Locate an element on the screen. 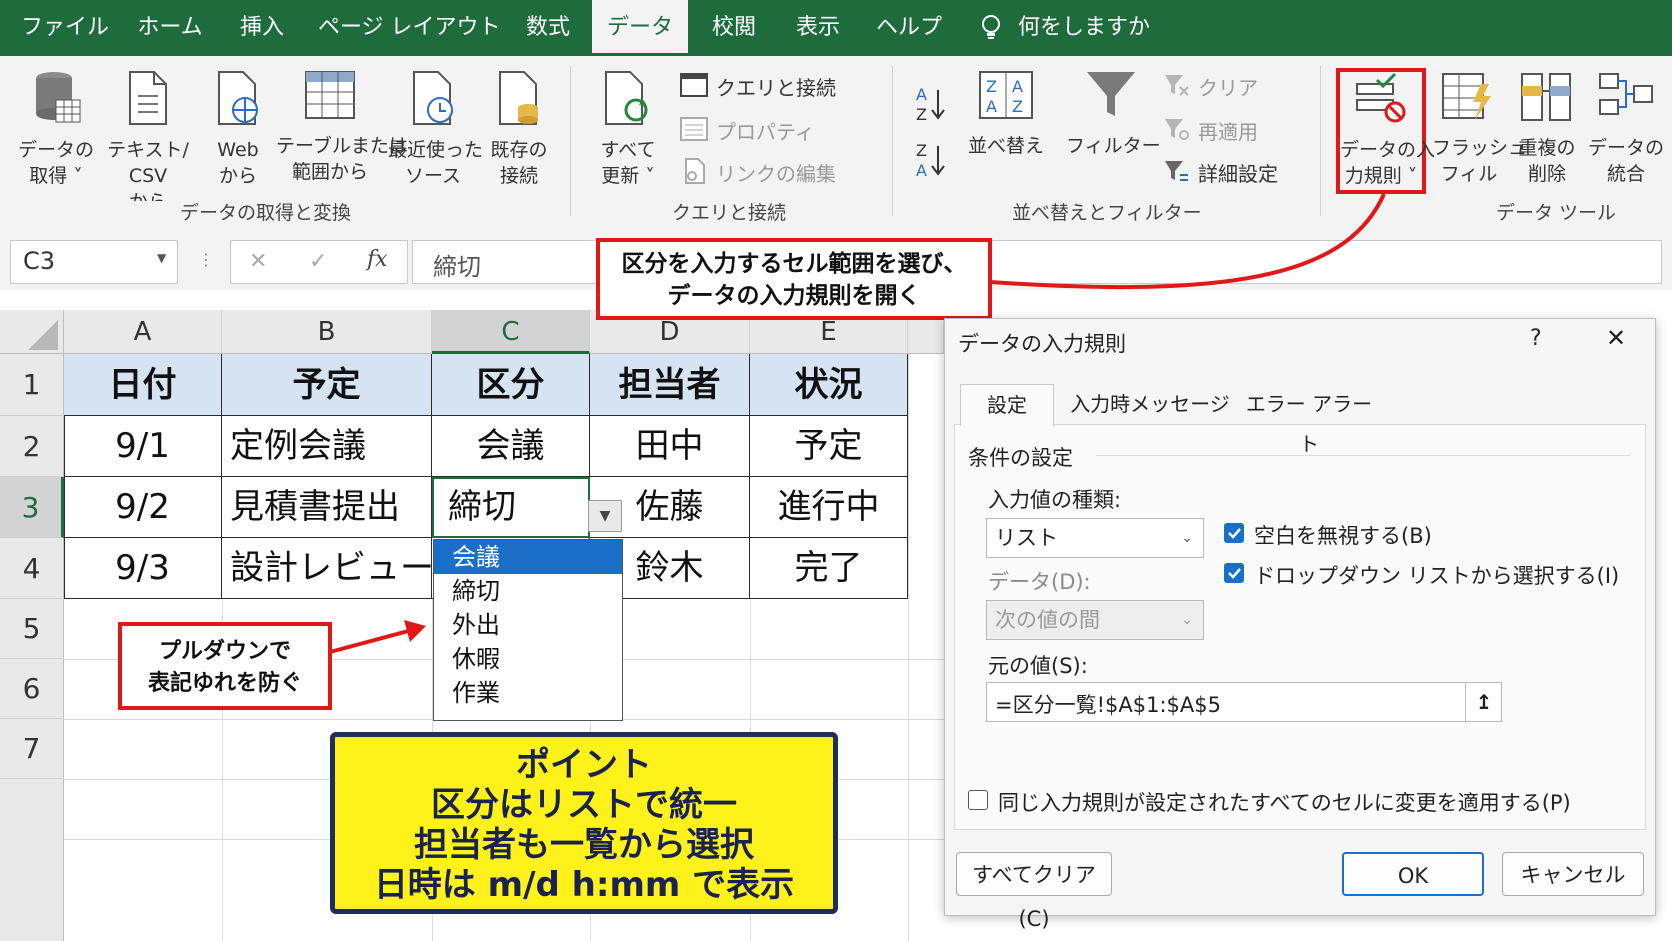  allow-value: リスト is located at coordinates (1026, 538).